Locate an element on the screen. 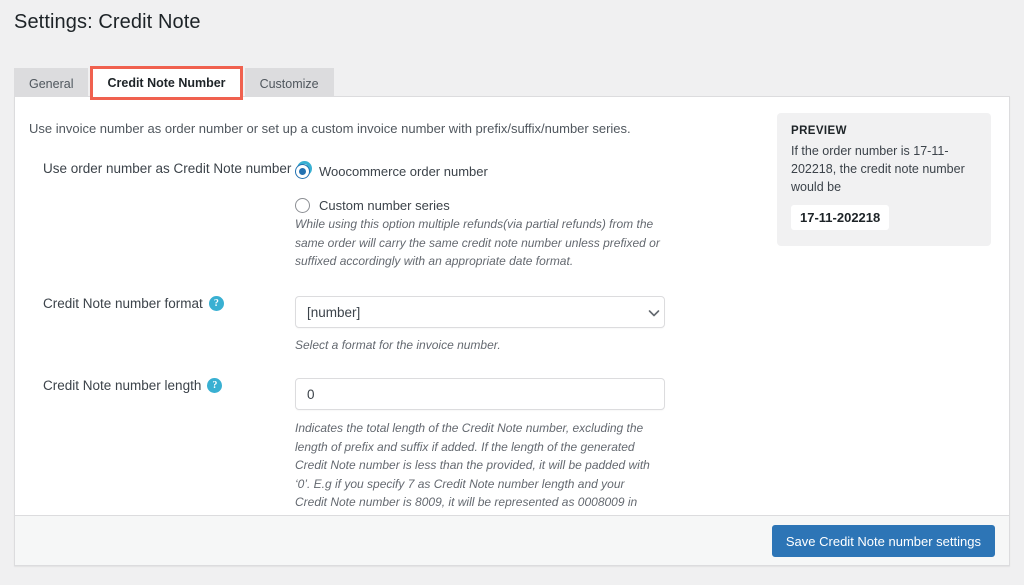 This screenshot has width=1024, height=585. radio-indicator-custom-series is located at coordinates (302, 205).